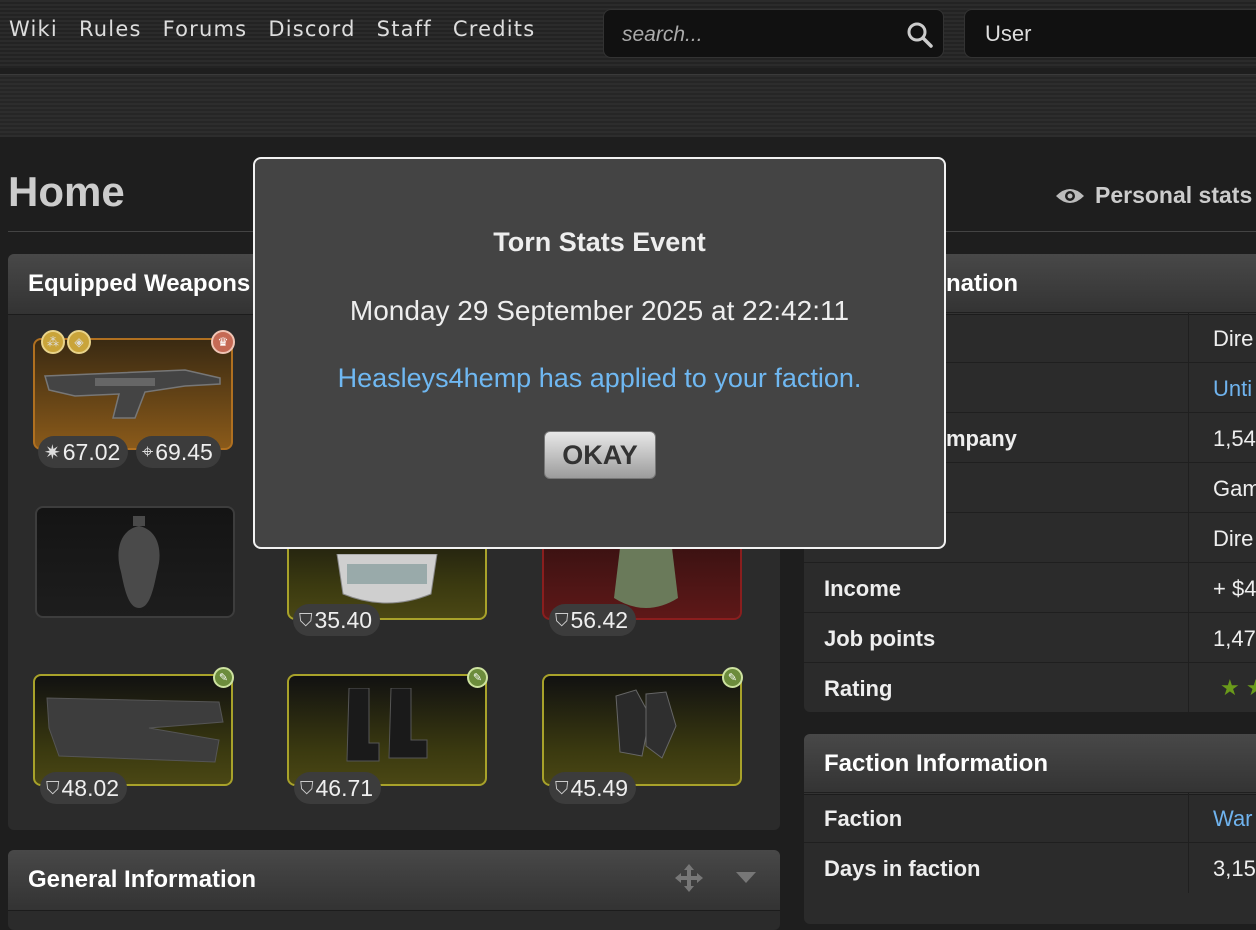 This screenshot has width=1256, height=930. What do you see at coordinates (1030, 687) in the screenshot?
I see `rating-row: Rating ★ ★` at bounding box center [1030, 687].